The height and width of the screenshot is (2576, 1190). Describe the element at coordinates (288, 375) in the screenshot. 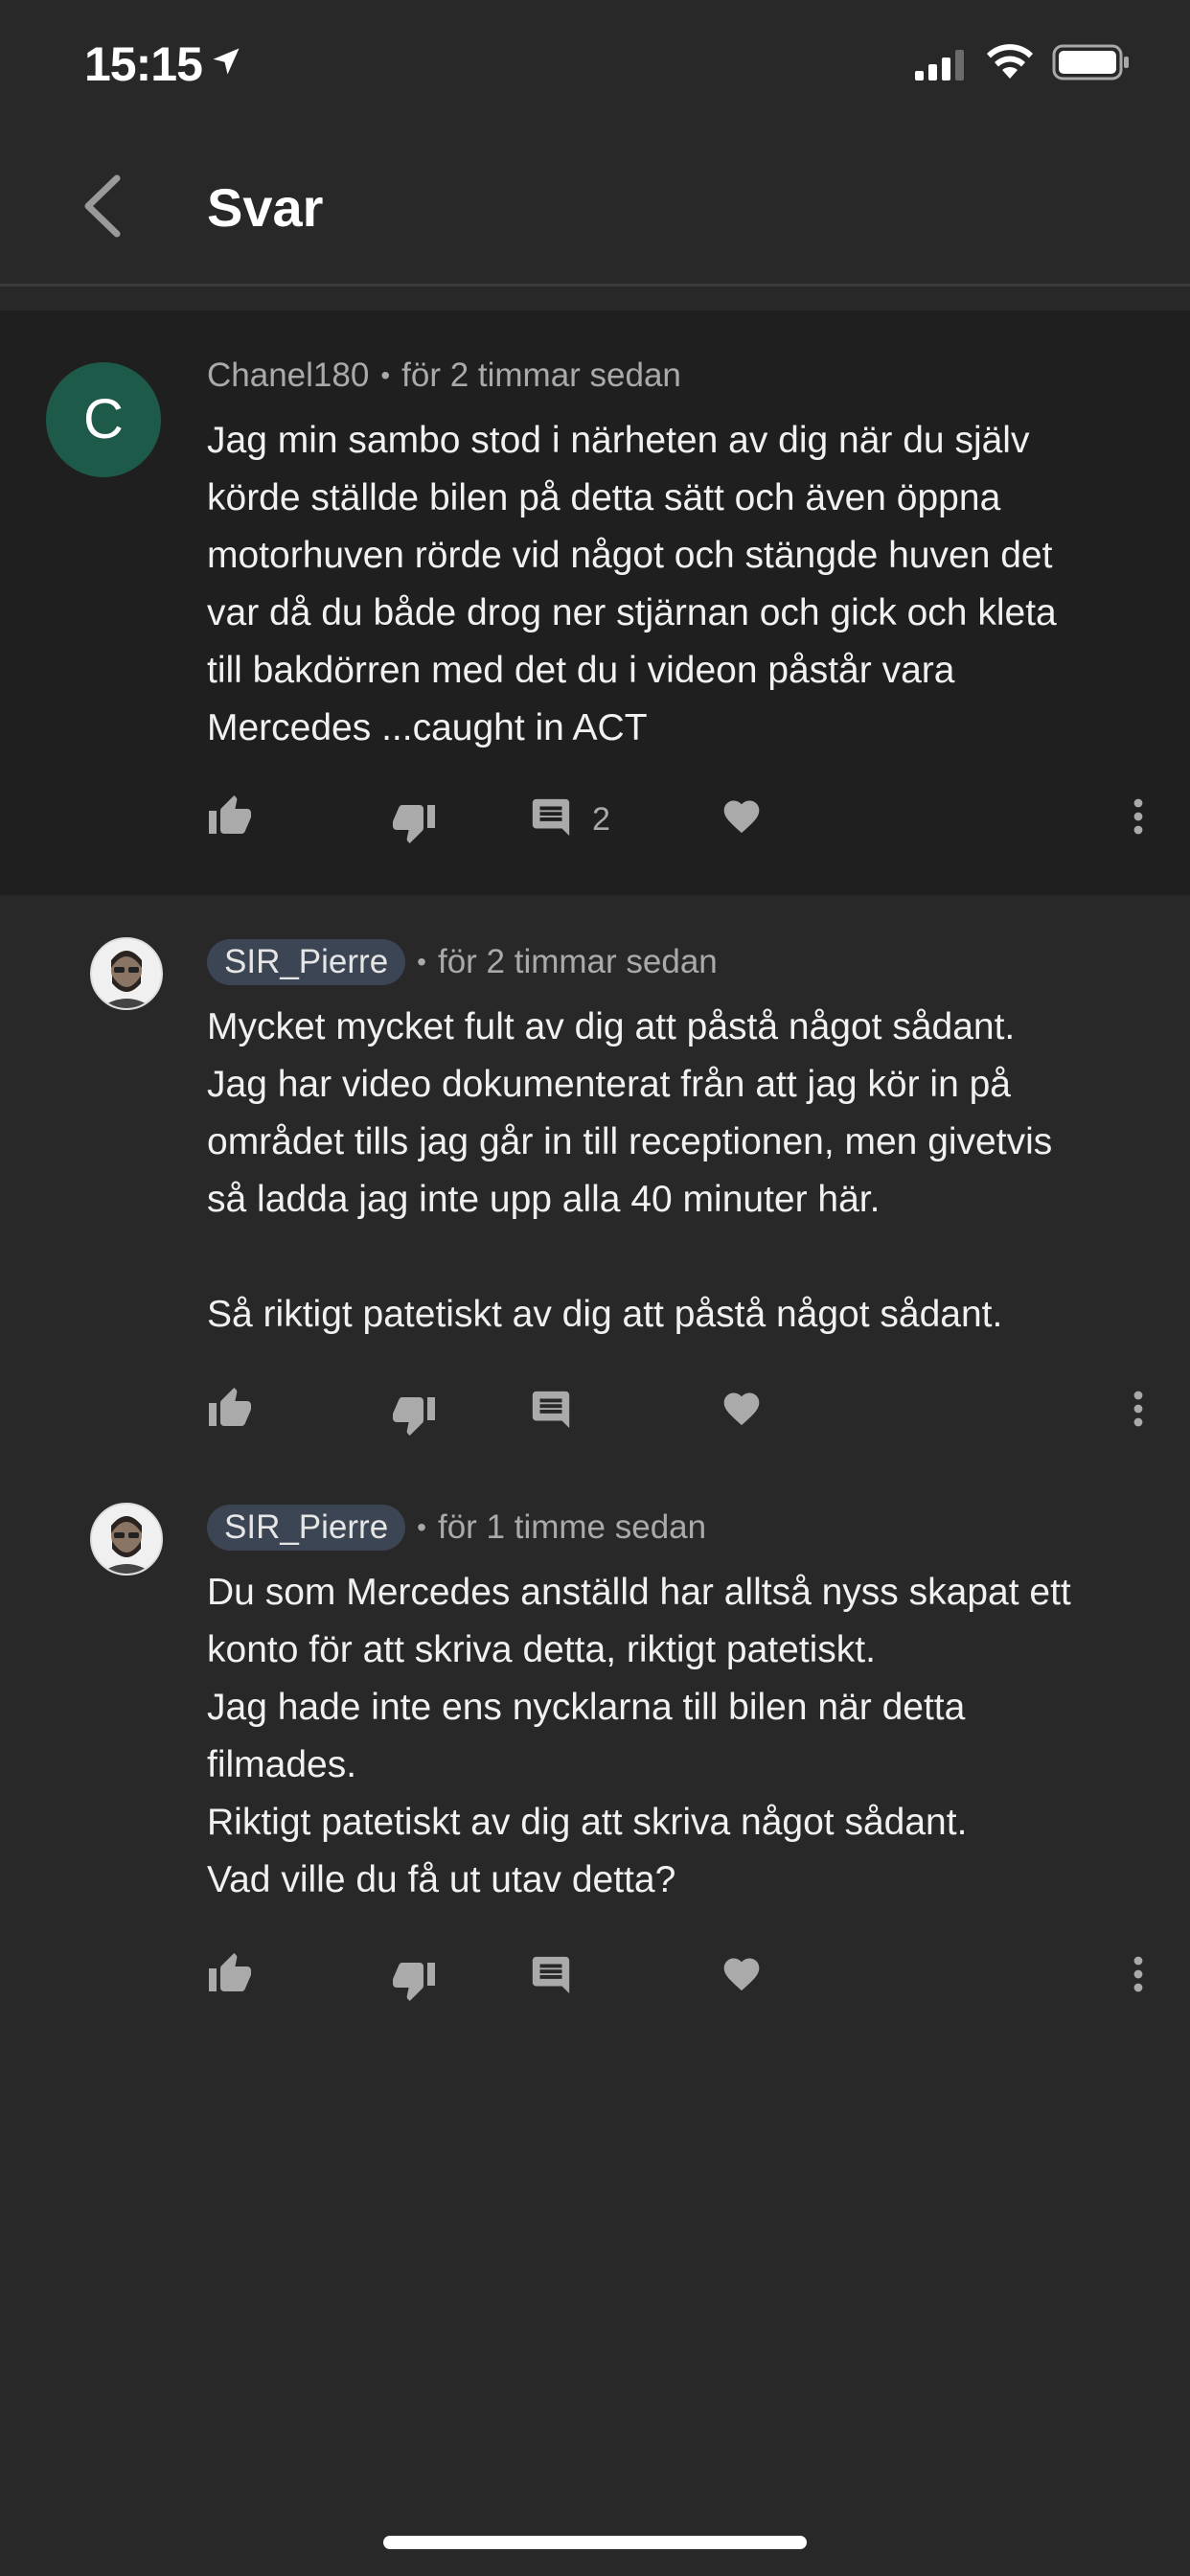

I see `comment-username: Chanel180` at that location.